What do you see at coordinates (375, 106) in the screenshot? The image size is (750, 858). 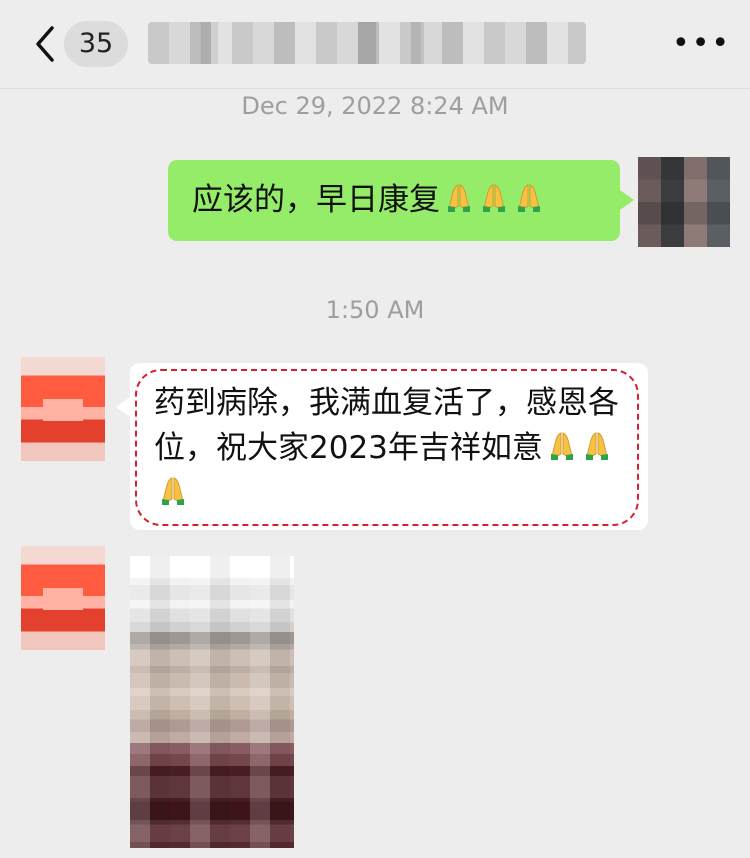 I see `timestamp: Dec 29, 2022 8:24 AM` at bounding box center [375, 106].